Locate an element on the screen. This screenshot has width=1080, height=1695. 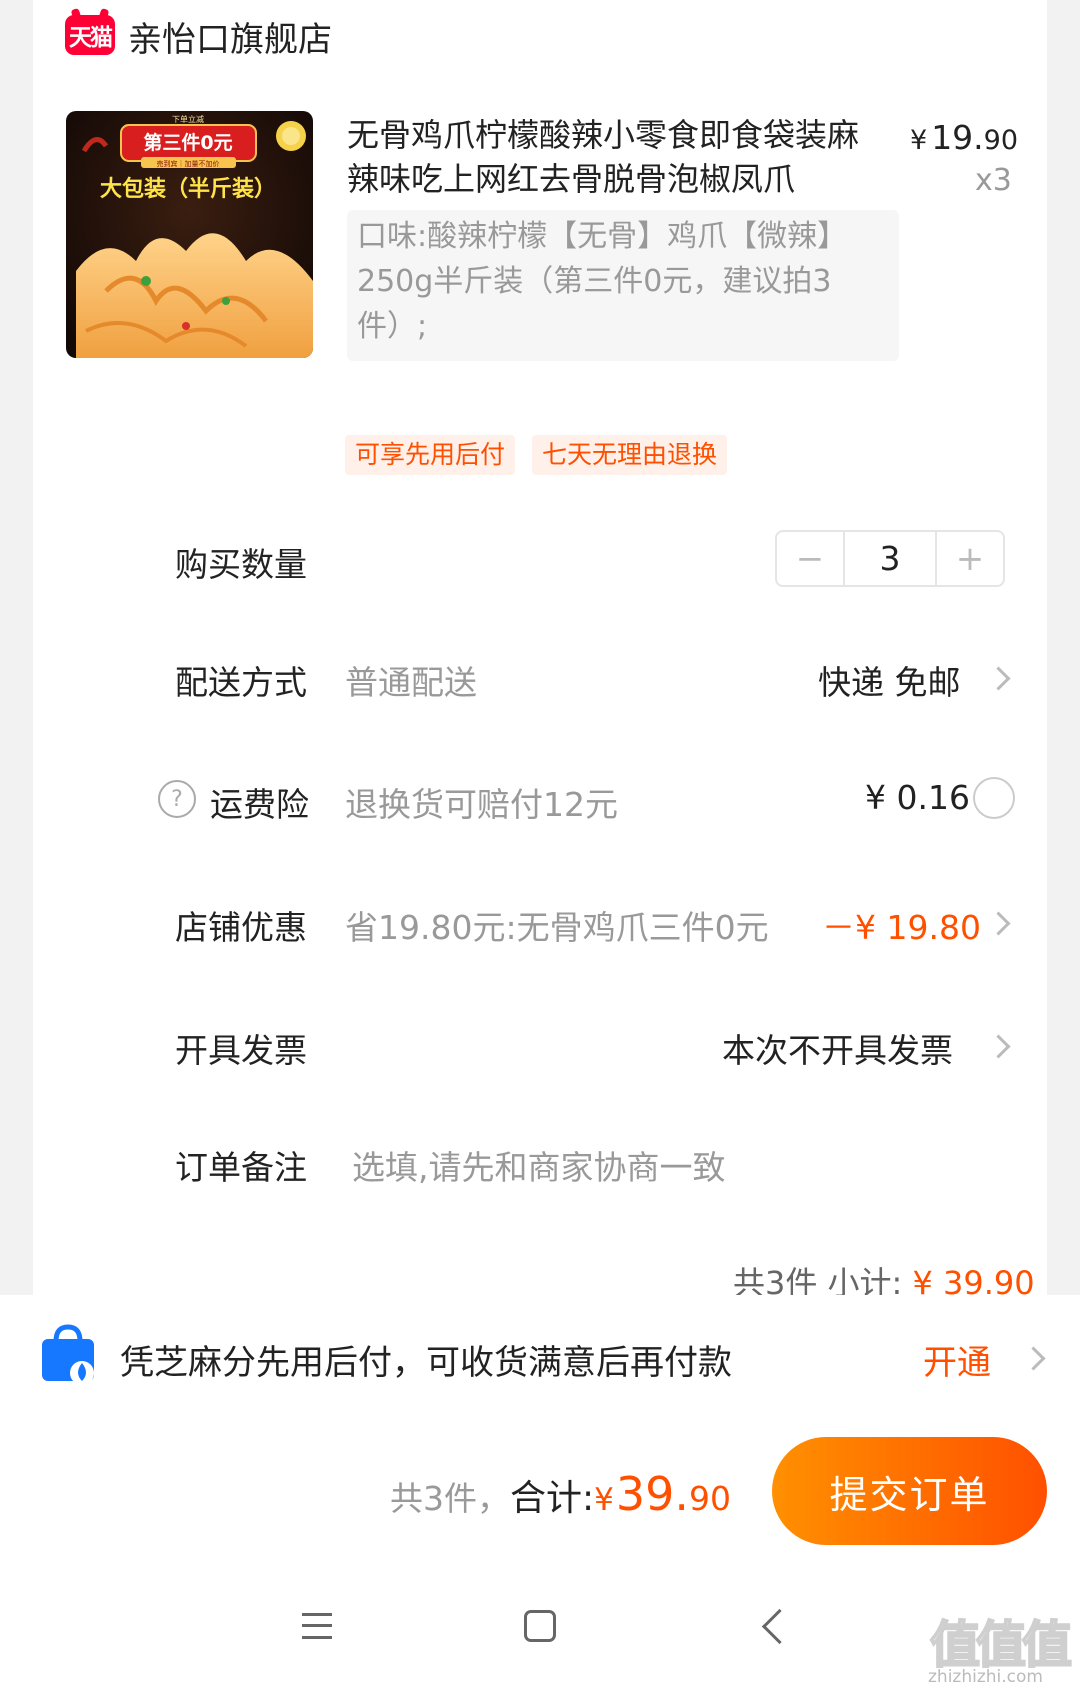
submit-order-button: 提交订单 is located at coordinates (909, 1491).